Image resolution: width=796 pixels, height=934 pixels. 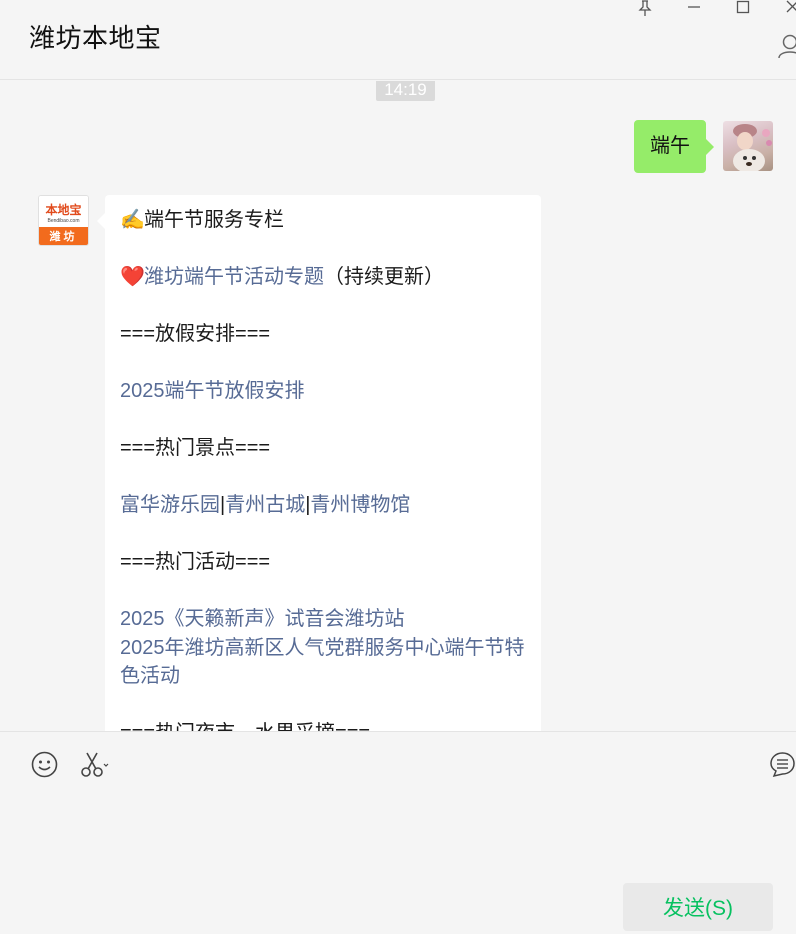 What do you see at coordinates (212, 391) in the screenshot?
I see `holiday-link: 2025端午节放假安排` at bounding box center [212, 391].